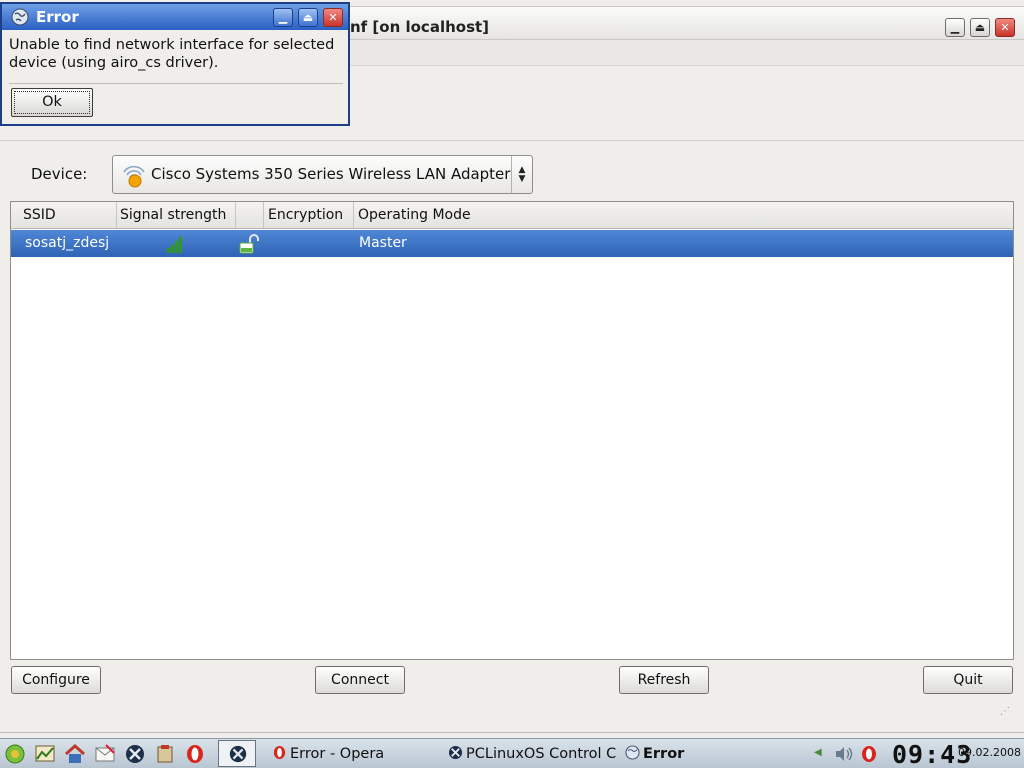 This screenshot has width=1024, height=768. I want to click on lock-open-icon, so click(249, 244).